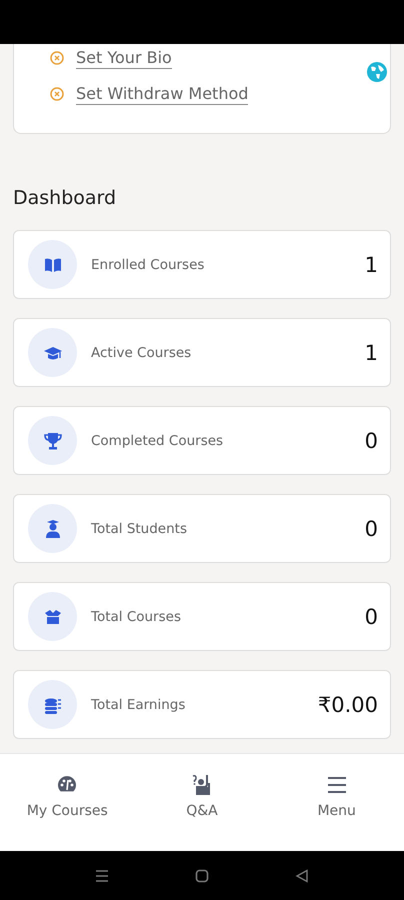 This screenshot has height=900, width=404. Describe the element at coordinates (202, 784) in the screenshot. I see `raised-hand-icon` at that location.